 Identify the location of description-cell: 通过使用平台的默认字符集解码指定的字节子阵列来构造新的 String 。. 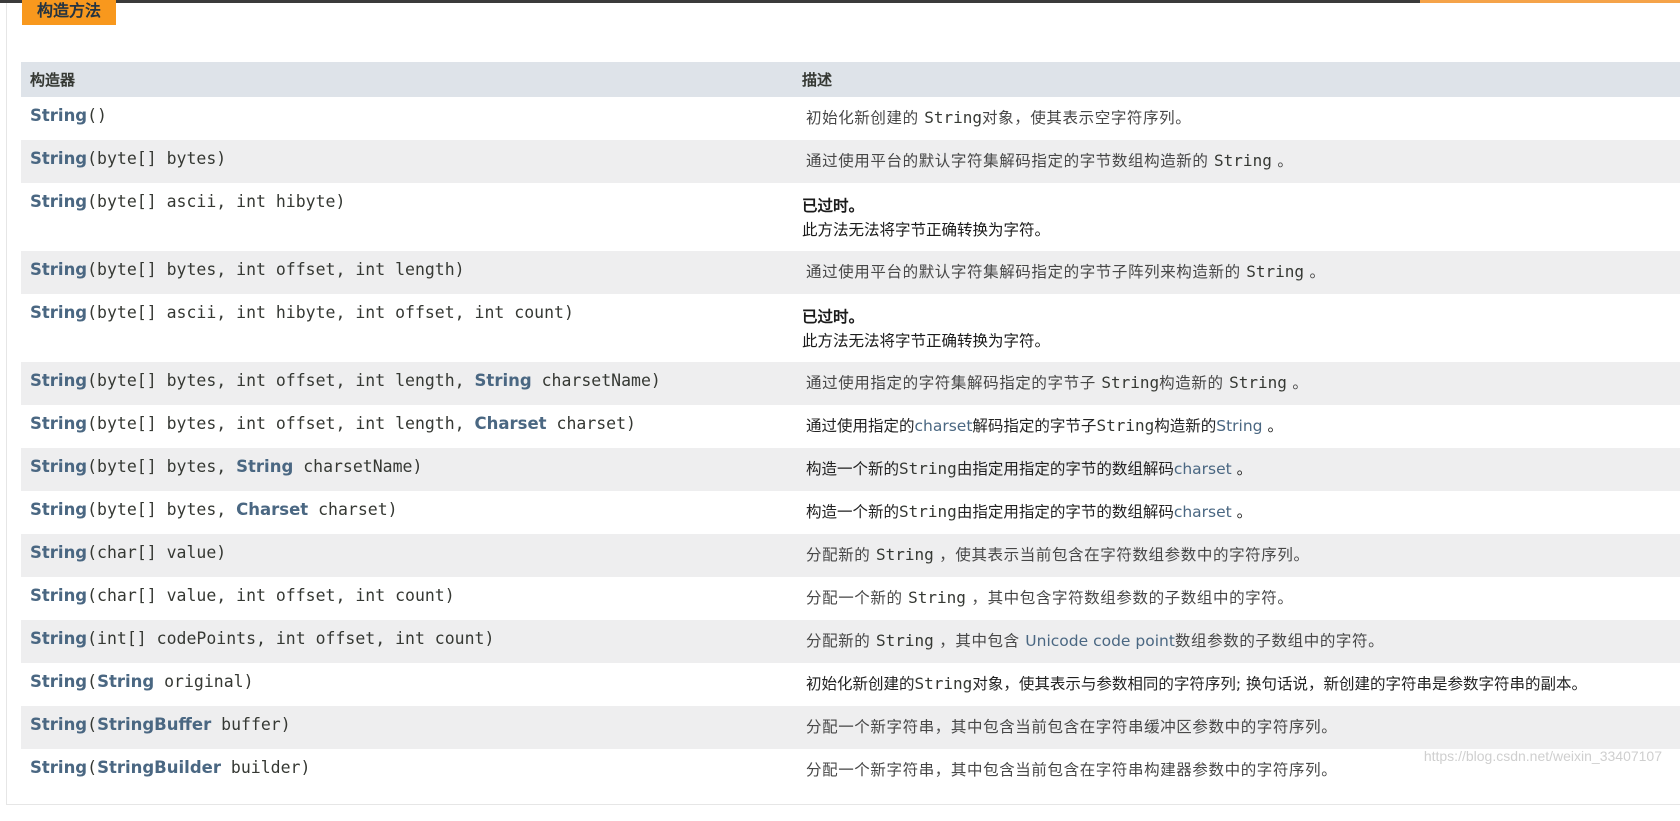
(1236, 272).